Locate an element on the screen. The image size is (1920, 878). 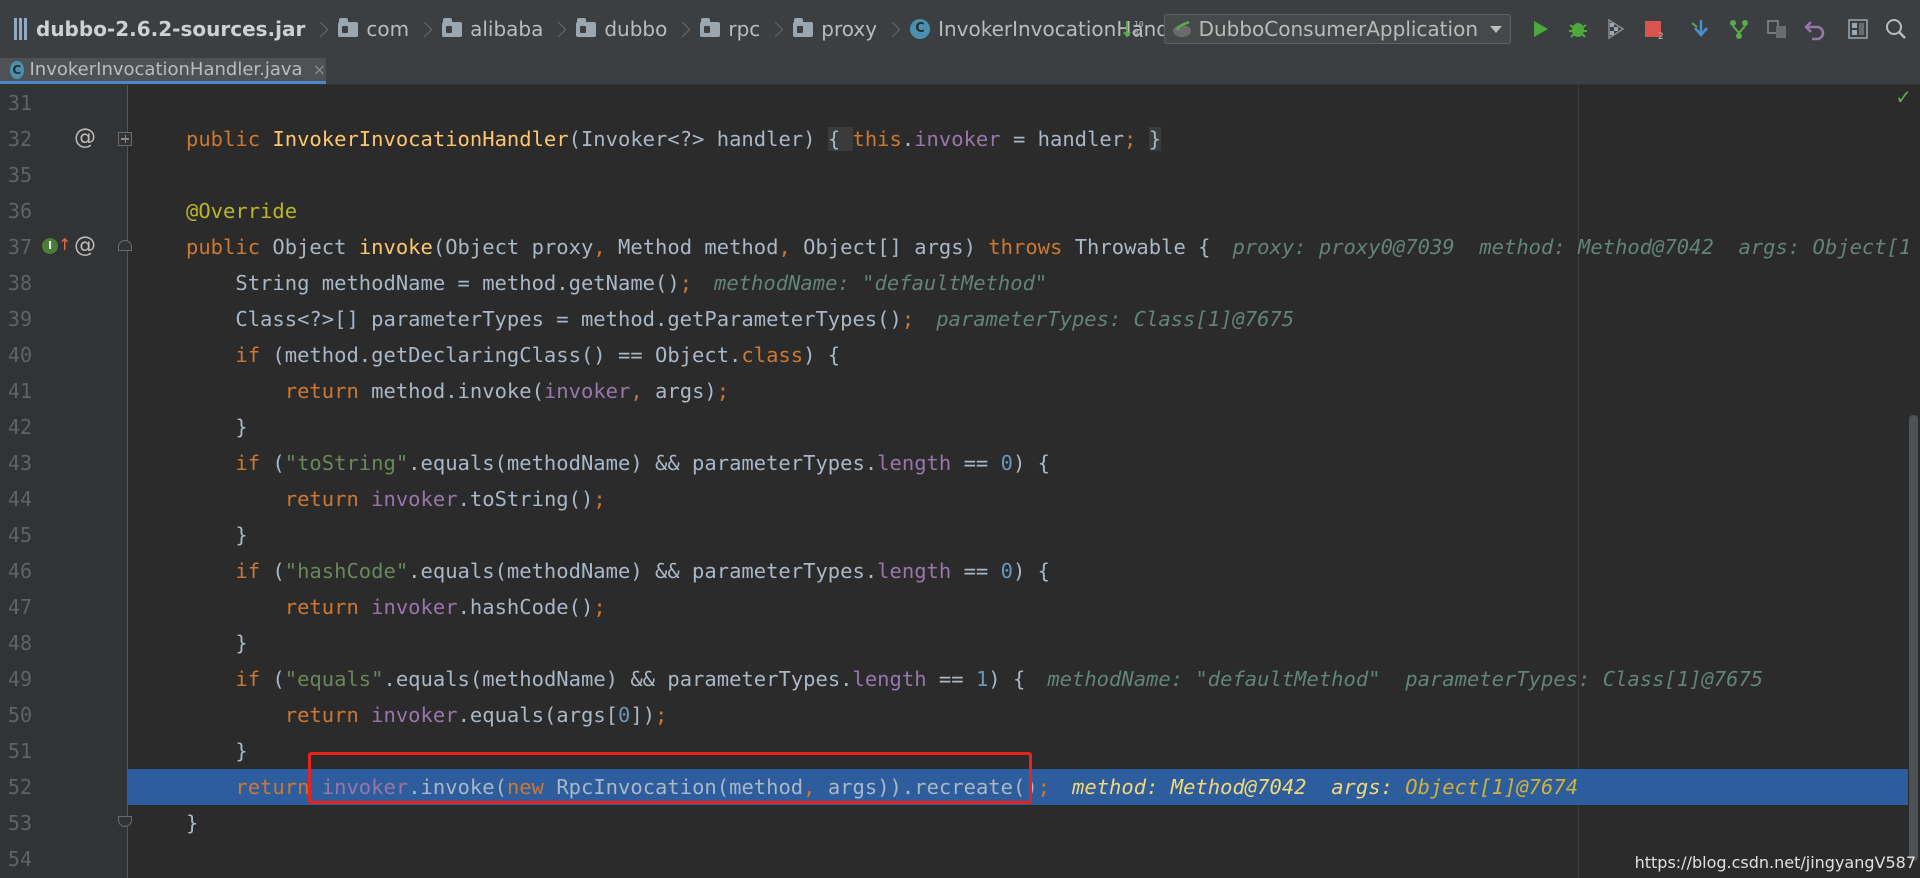
undo-icon is located at coordinates (1815, 29).